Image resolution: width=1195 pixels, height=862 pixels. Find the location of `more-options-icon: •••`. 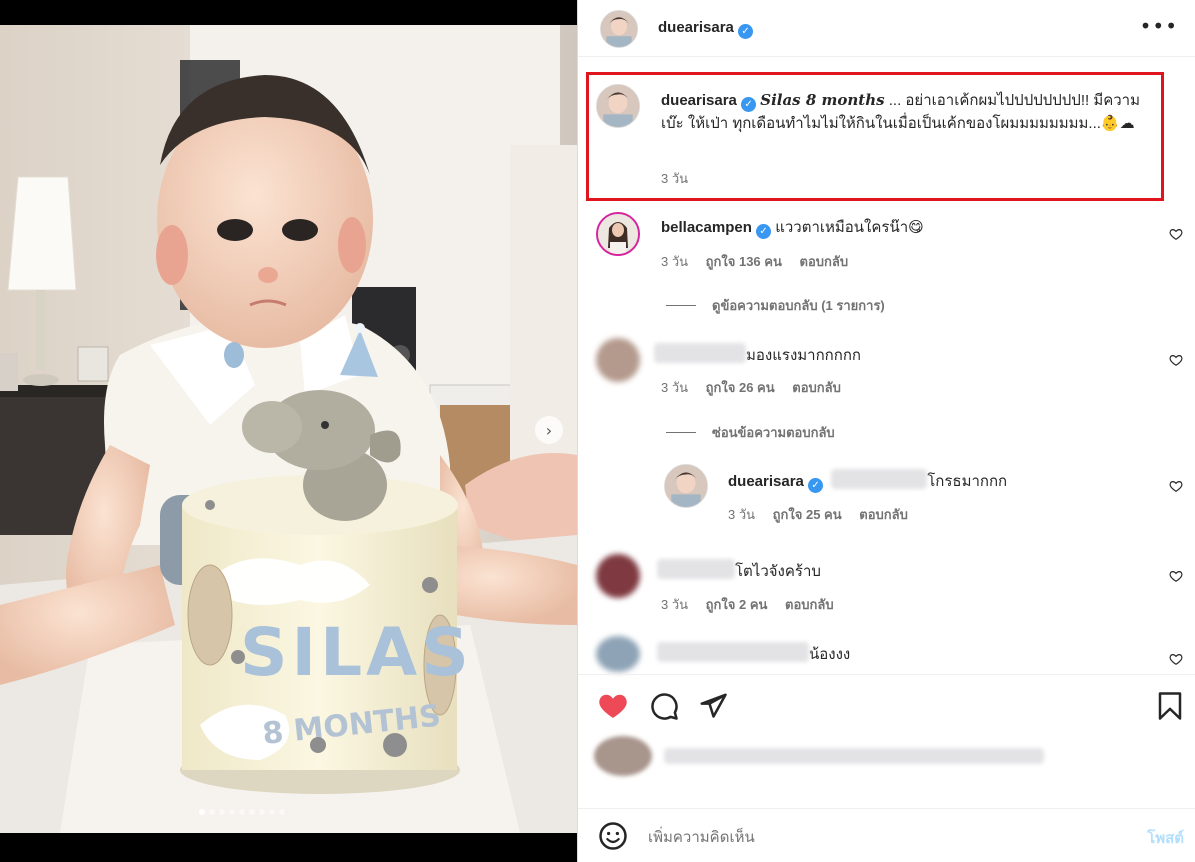

more-options-icon: ••• is located at coordinates (1159, 26).